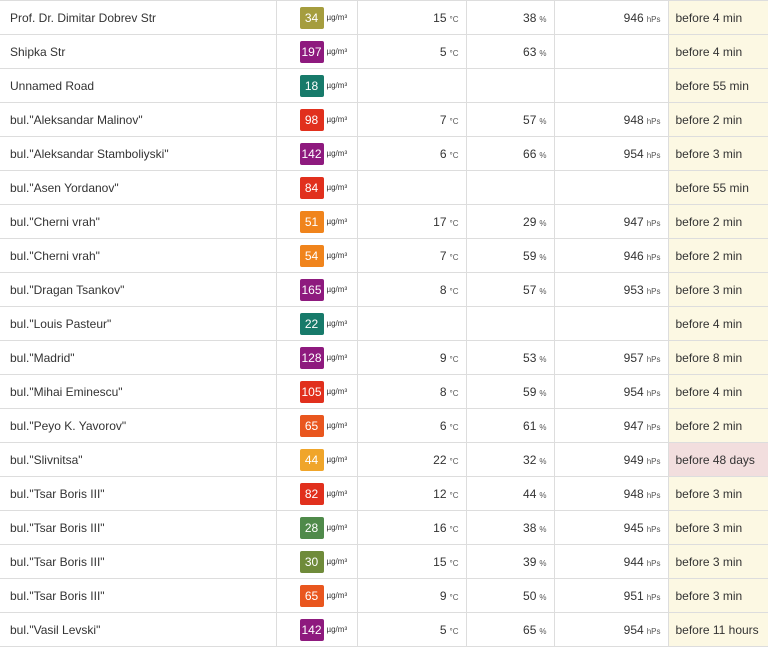 The height and width of the screenshot is (661, 768). Describe the element at coordinates (510, 51) in the screenshot. I see `humidity-cell: 63%` at that location.